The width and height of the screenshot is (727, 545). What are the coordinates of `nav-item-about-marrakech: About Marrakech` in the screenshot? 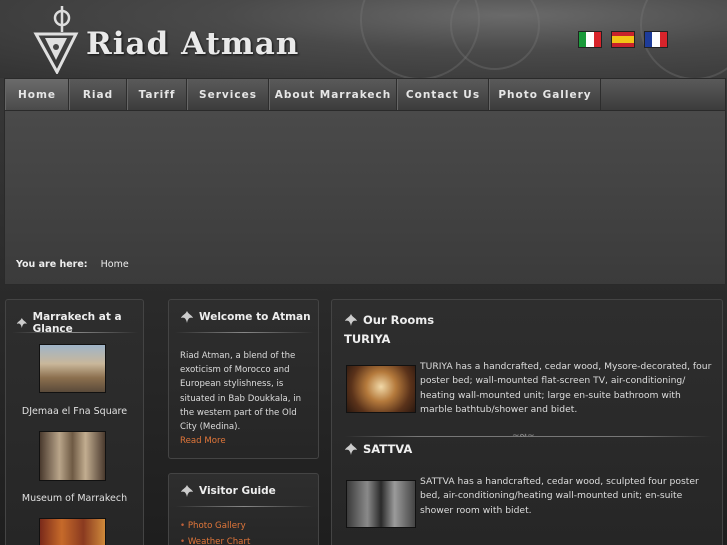 It's located at (333, 94).